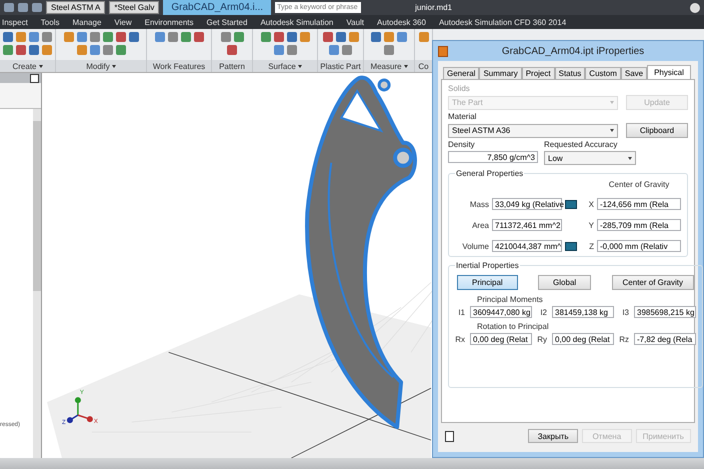 Image resolution: width=704 pixels, height=469 pixels. Describe the element at coordinates (480, 225) in the screenshot. I see `field-label: Area` at that location.